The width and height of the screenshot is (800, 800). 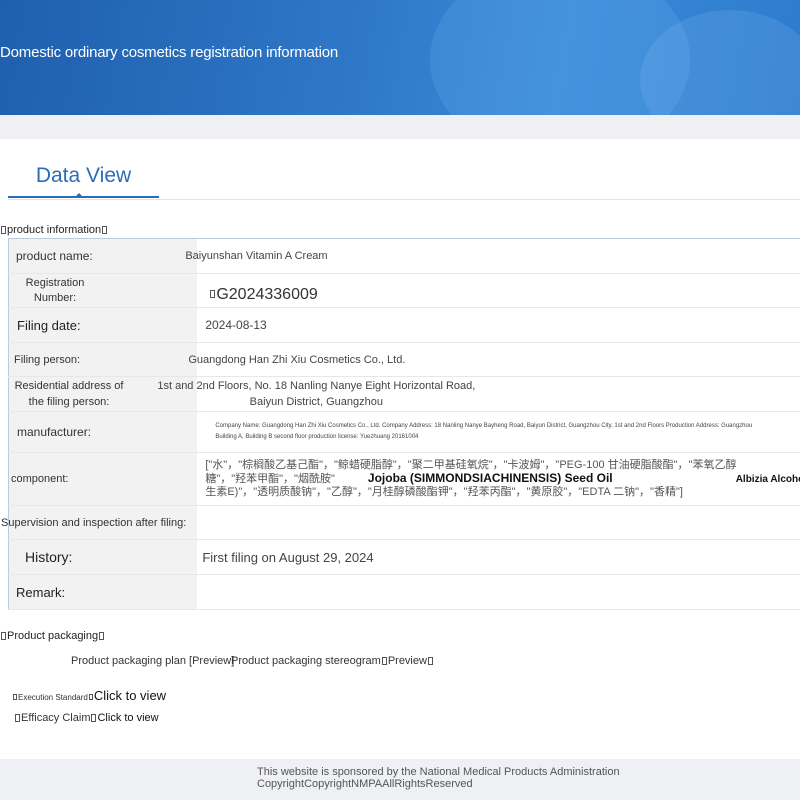 I want to click on tab-bar: Data View, so click(x=404, y=180).